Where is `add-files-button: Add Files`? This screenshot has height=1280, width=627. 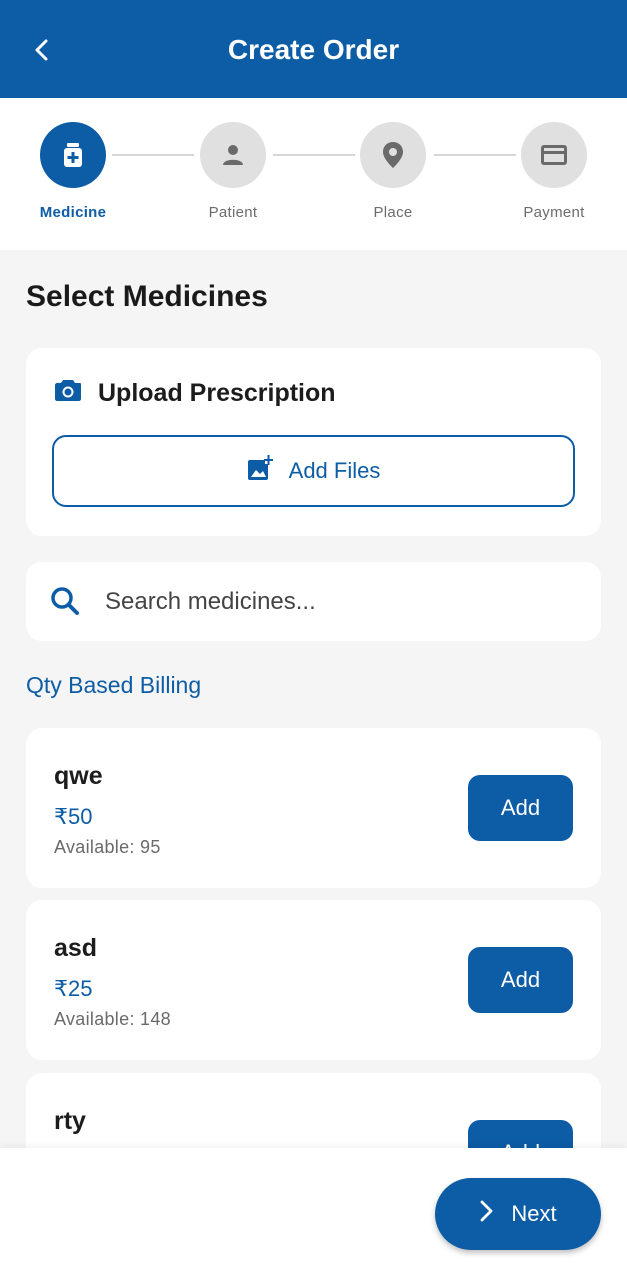
add-files-button: Add Files is located at coordinates (313, 471).